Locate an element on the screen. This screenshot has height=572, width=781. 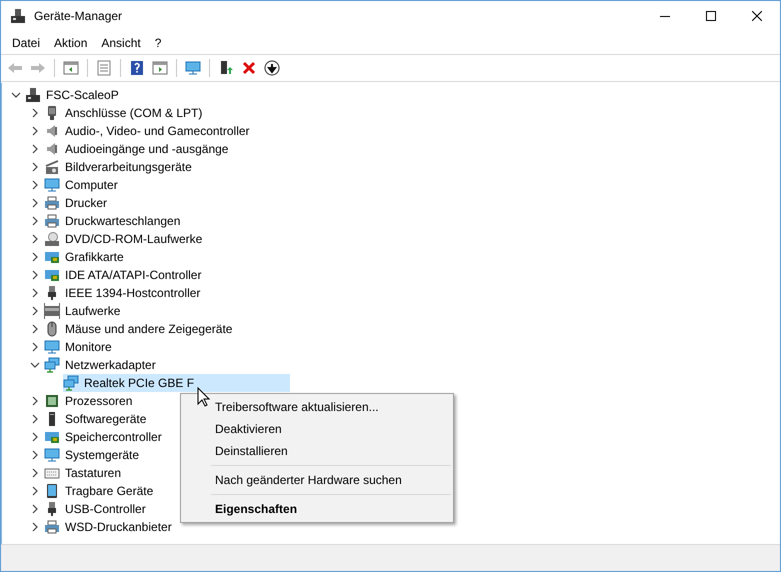
tree-item: Speichercontroller is located at coordinates (103, 437).